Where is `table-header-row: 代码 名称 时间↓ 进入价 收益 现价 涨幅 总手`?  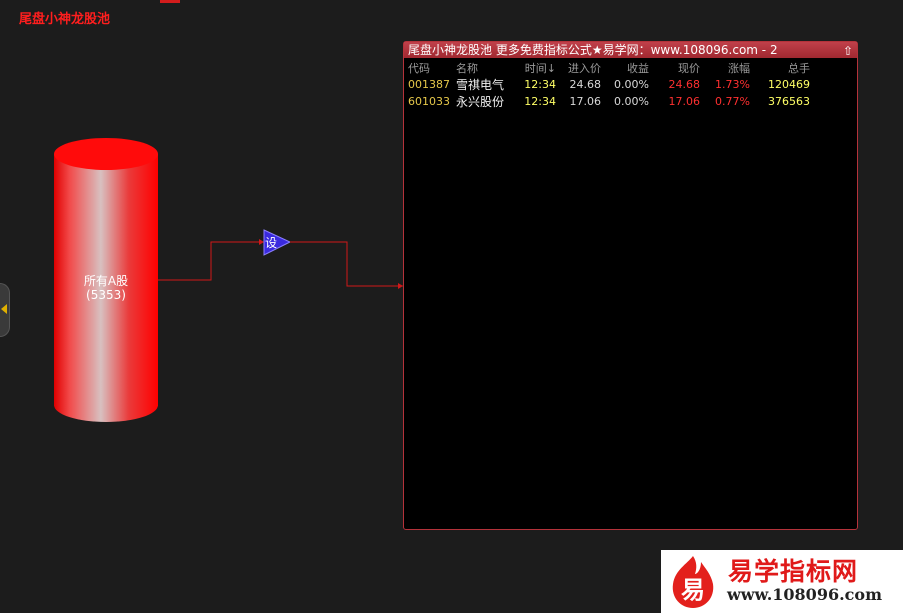 table-header-row: 代码 名称 时间↓ 进入价 收益 现价 涨幅 总手 is located at coordinates (607, 68).